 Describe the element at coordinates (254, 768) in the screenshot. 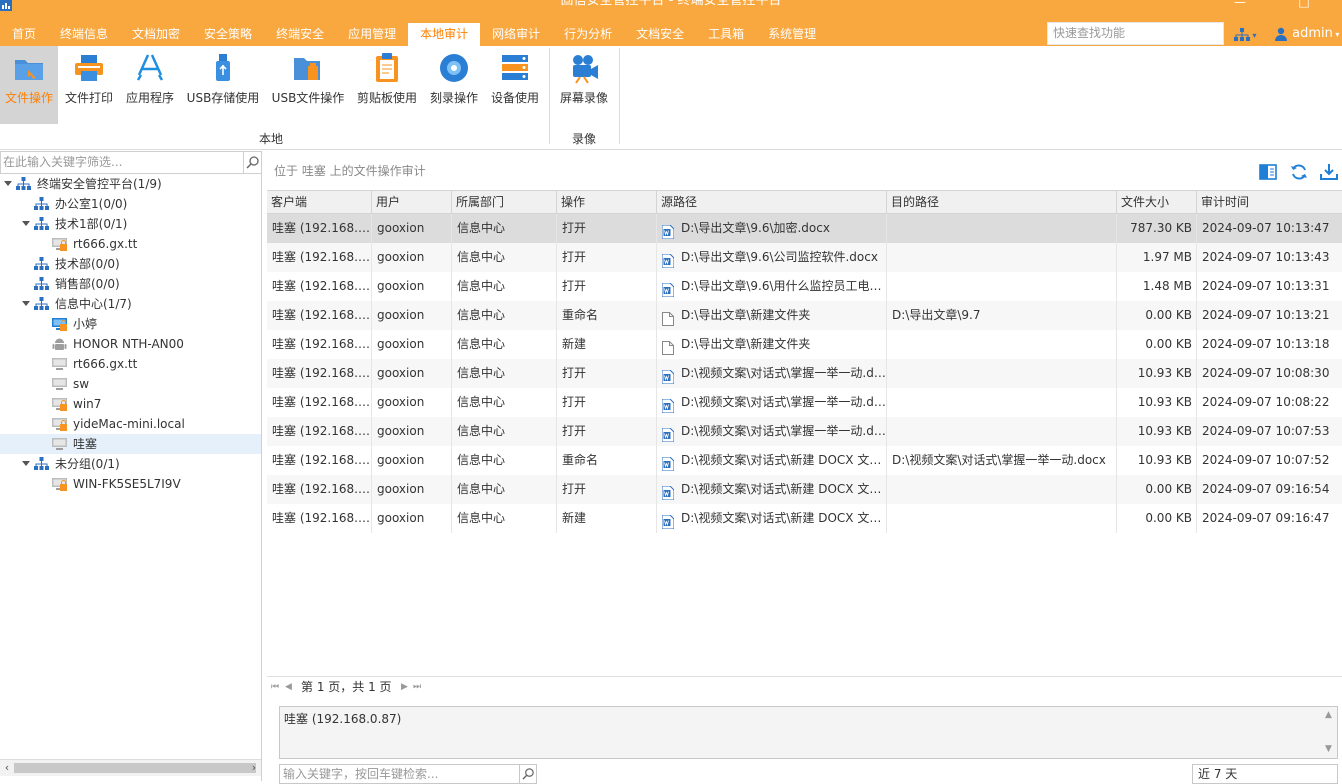

I see `scroll-right-icon: ›` at that location.